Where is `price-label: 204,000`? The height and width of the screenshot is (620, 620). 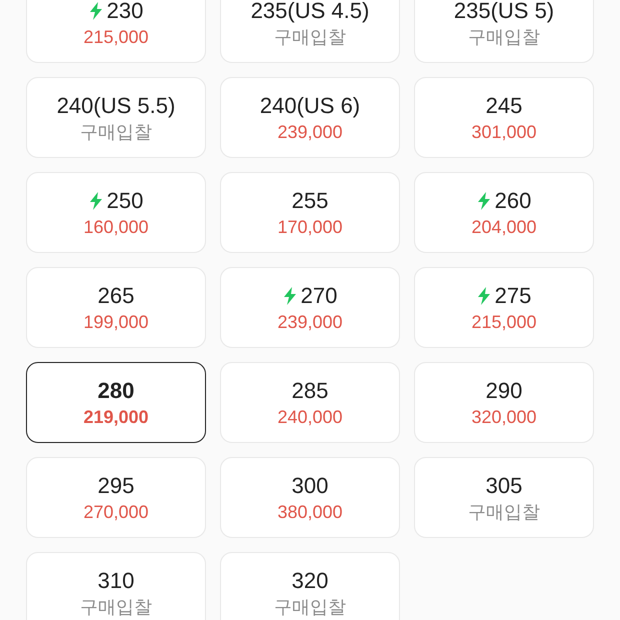
price-label: 204,000 is located at coordinates (504, 227).